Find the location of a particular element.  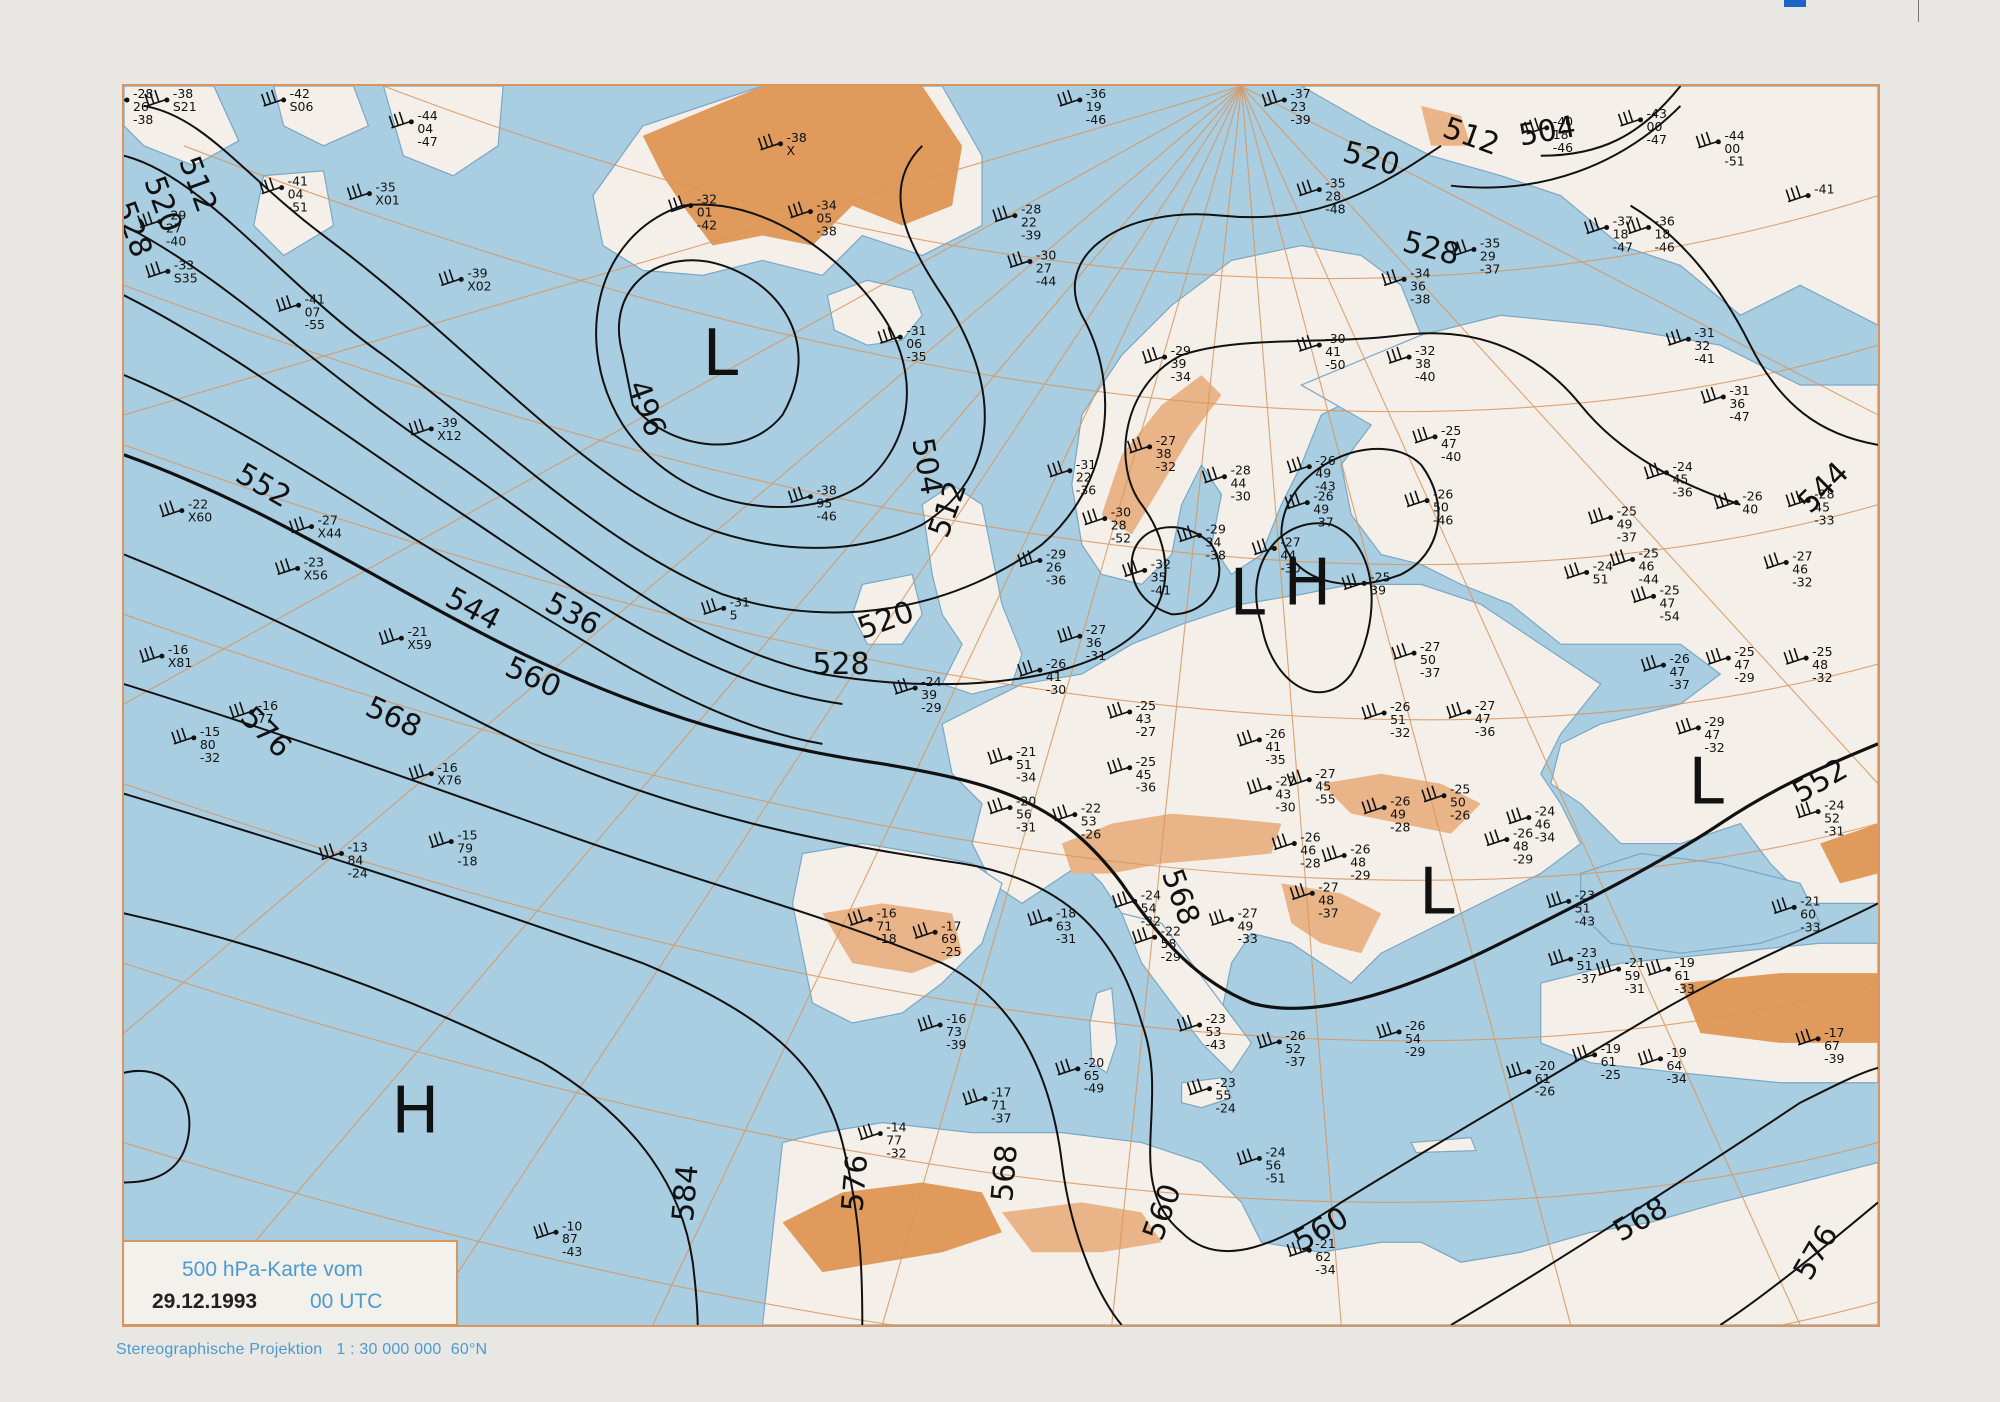

station-value: -28 is located at coordinates (1310, 862).